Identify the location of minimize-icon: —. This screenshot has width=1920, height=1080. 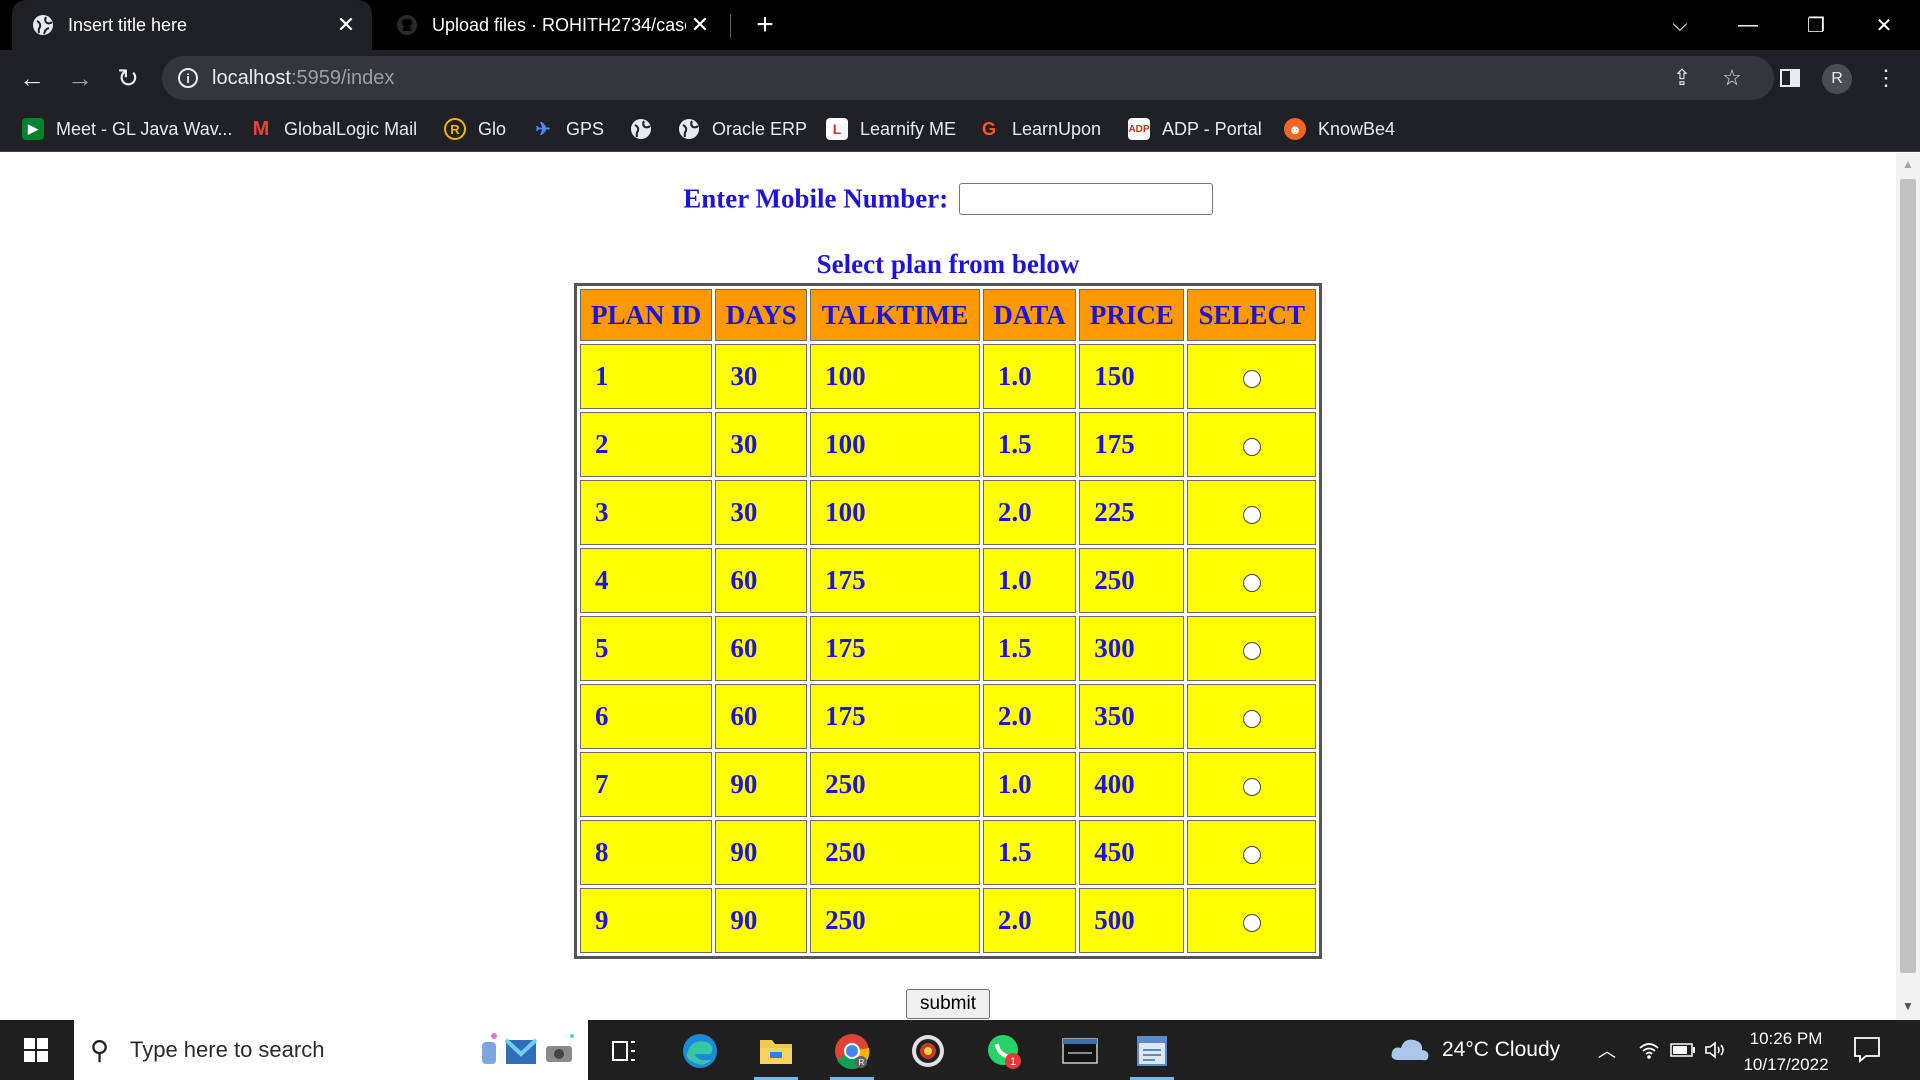
(1748, 25).